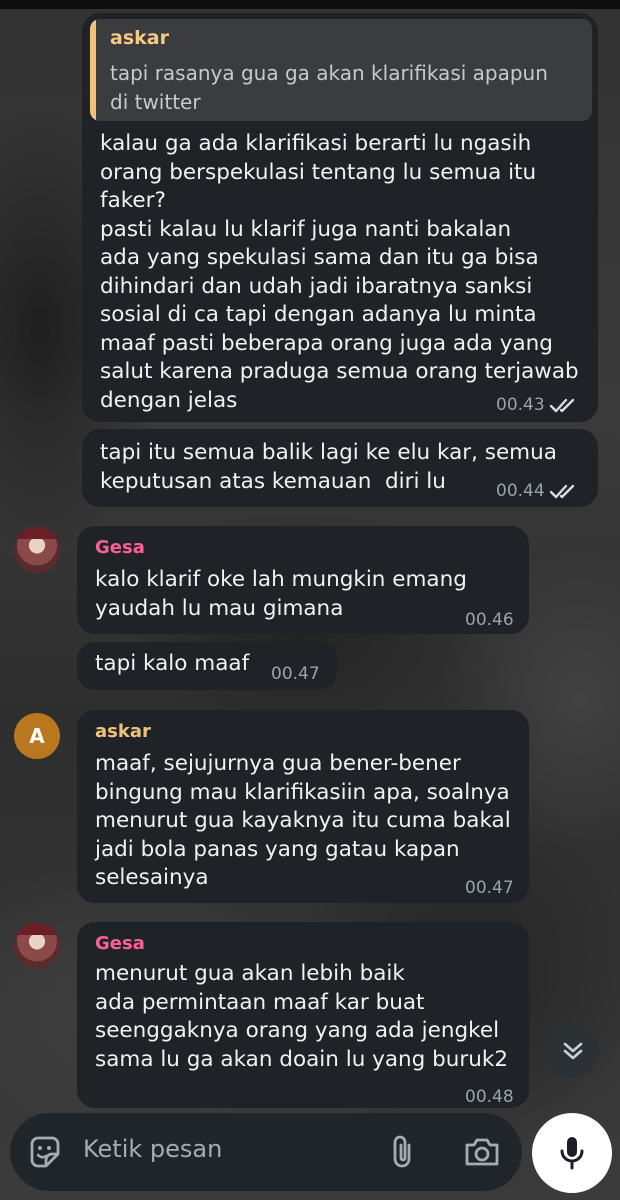  I want to click on sticker-icon, so click(45, 1152).